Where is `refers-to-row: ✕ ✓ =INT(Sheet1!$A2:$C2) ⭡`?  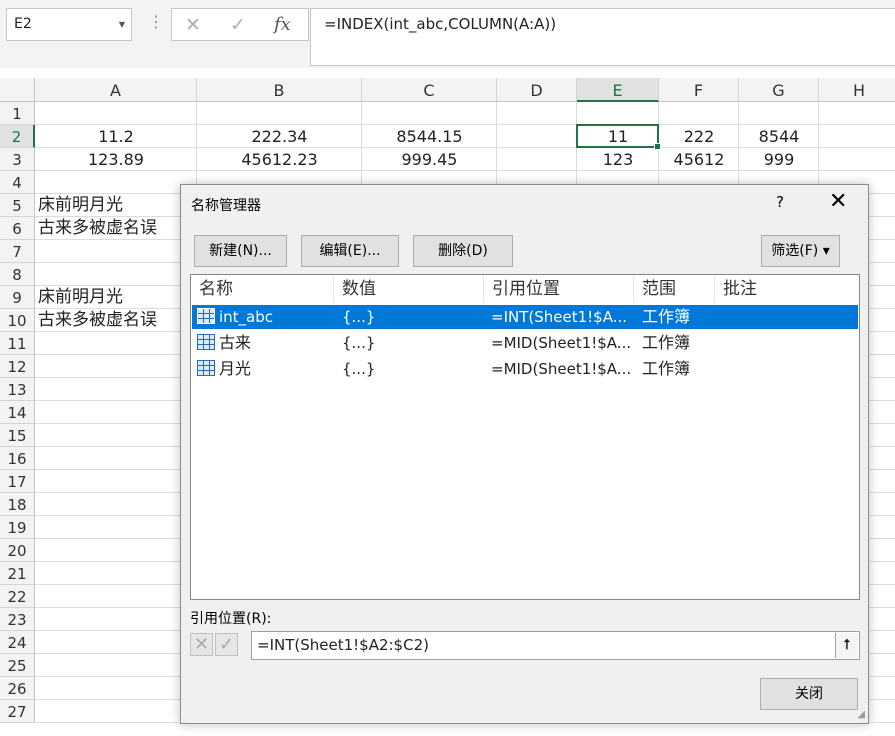 refers-to-row: ✕ ✓ =INT(Sheet1!$A2:$C2) ⭡ is located at coordinates (525, 646).